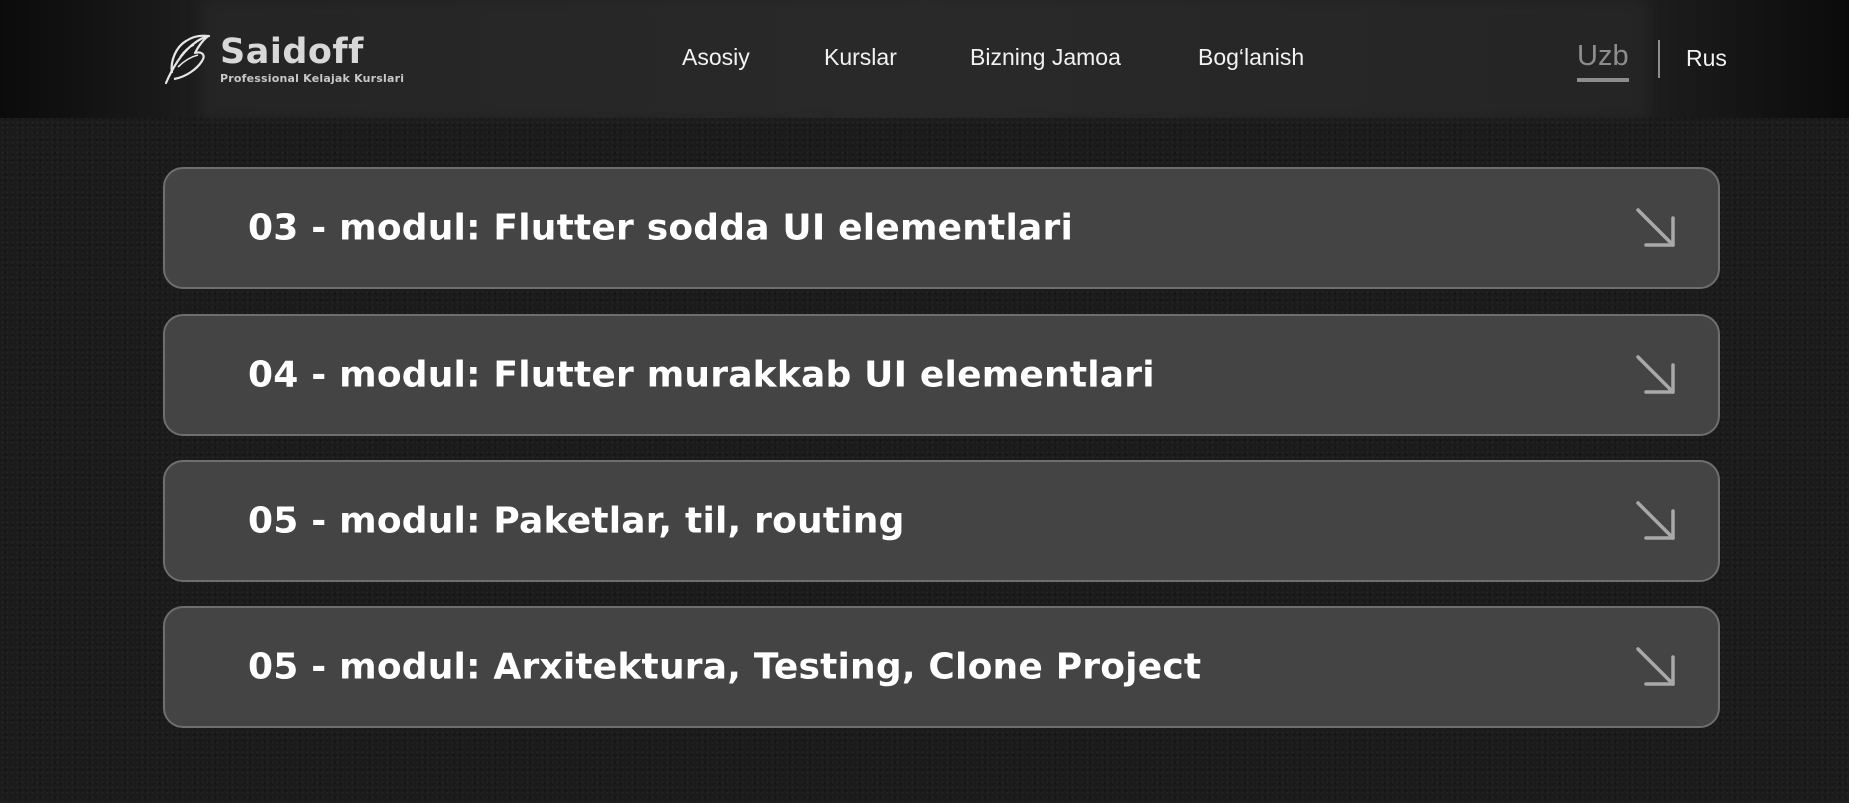 The height and width of the screenshot is (803, 1849). What do you see at coordinates (1045, 57) in the screenshot?
I see `nav-item-bizning-jamoa: Bizning Jamoa` at bounding box center [1045, 57].